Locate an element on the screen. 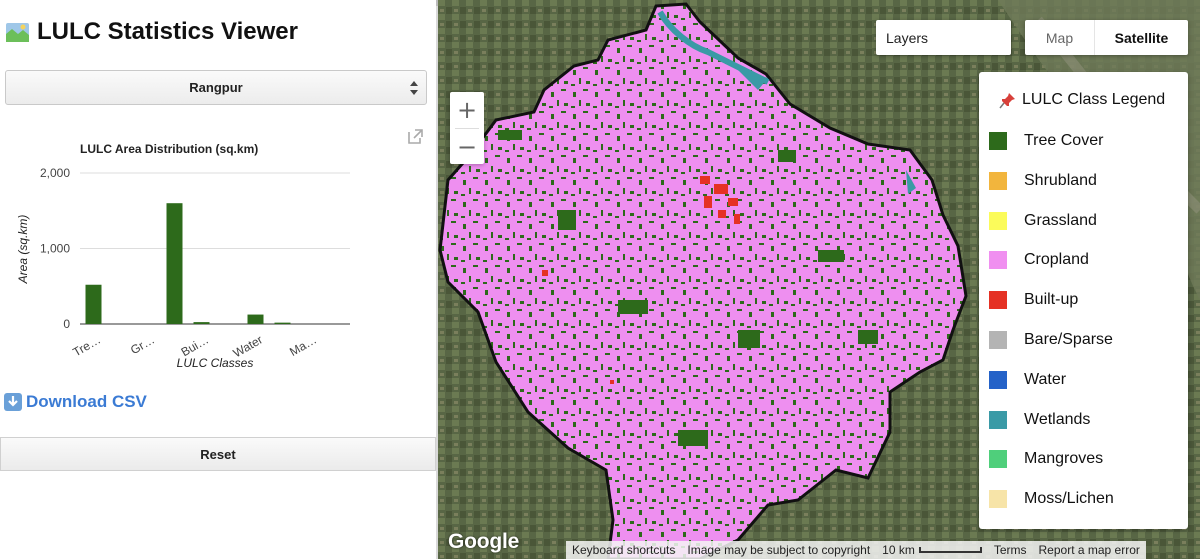 The image size is (1200, 559). map-type-control: Map Satellite is located at coordinates (1106, 37).